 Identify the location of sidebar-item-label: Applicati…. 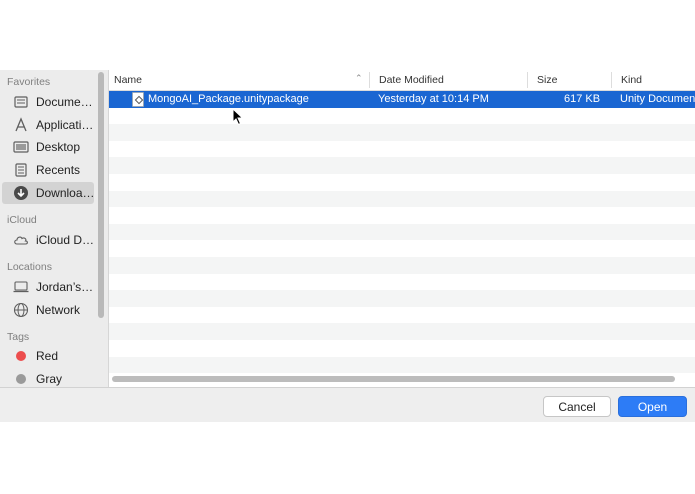
(65, 125).